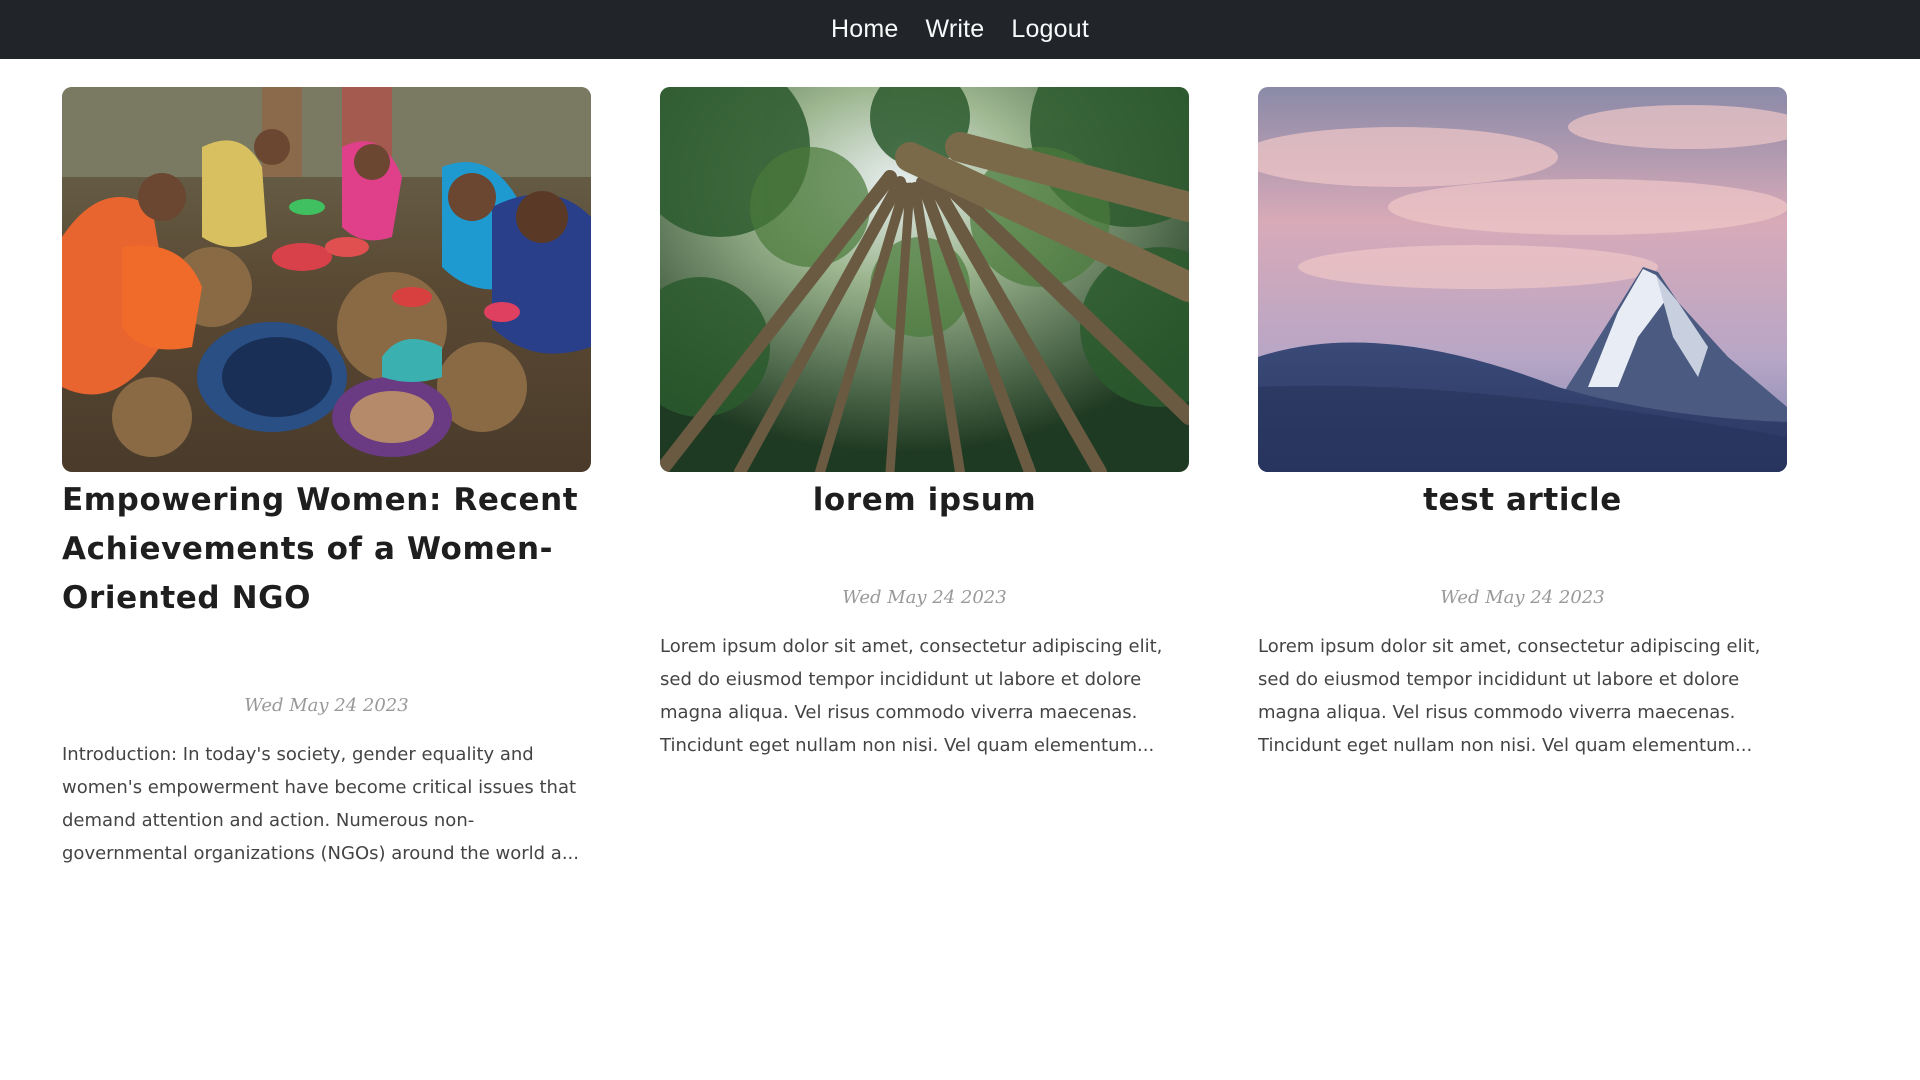 This screenshot has width=1920, height=1080. Describe the element at coordinates (326, 279) in the screenshot. I see `post-image-women-working` at that location.